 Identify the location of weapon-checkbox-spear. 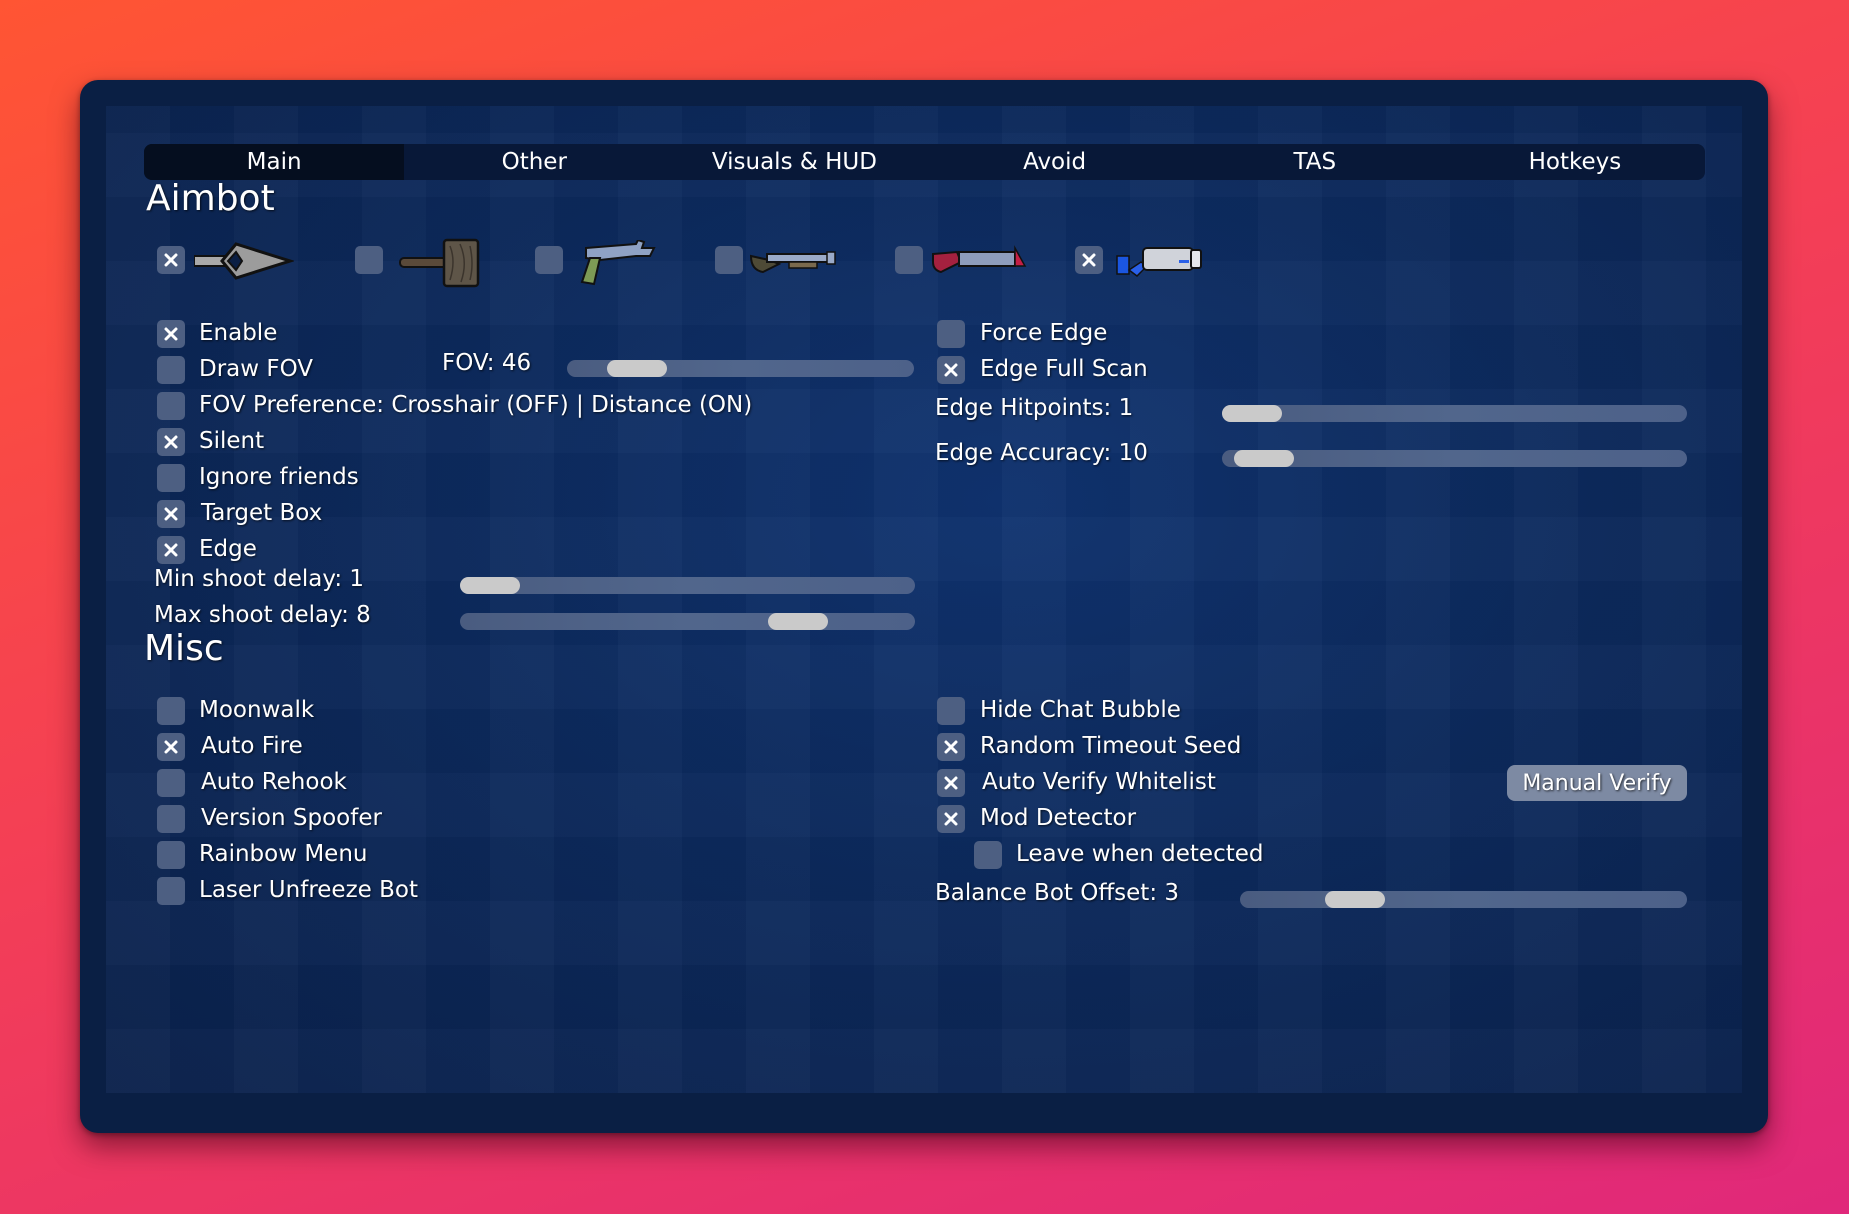
(171, 260).